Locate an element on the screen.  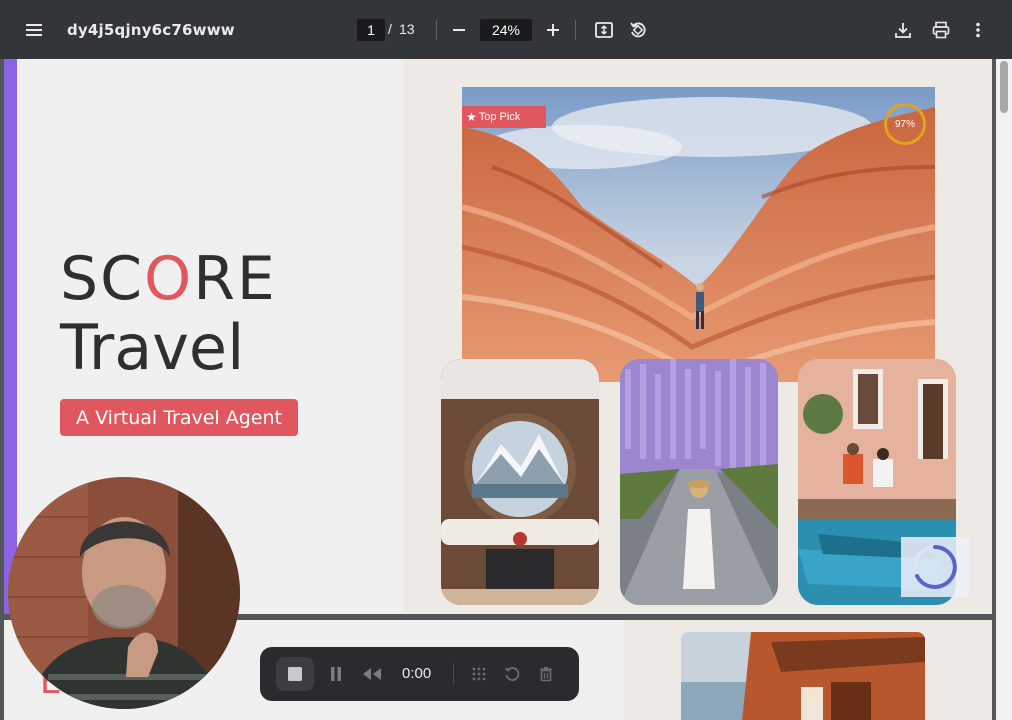
restart-icon is located at coordinates (512, 674).